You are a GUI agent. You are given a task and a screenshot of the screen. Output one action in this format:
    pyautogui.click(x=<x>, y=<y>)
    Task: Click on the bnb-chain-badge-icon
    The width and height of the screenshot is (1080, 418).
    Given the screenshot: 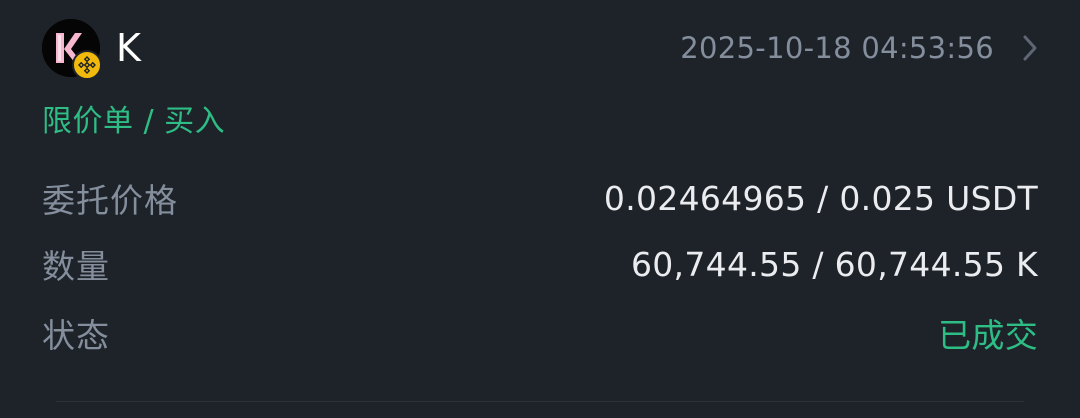 What is the action you would take?
    pyautogui.click(x=87, y=65)
    